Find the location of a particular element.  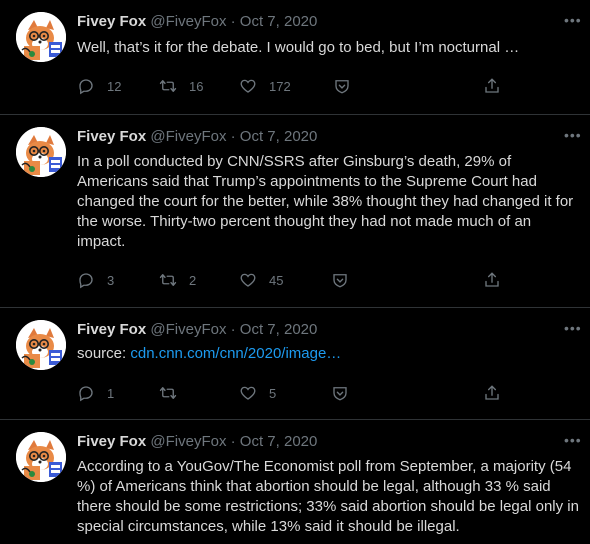

like-button: 5 is located at coordinates (257, 393).